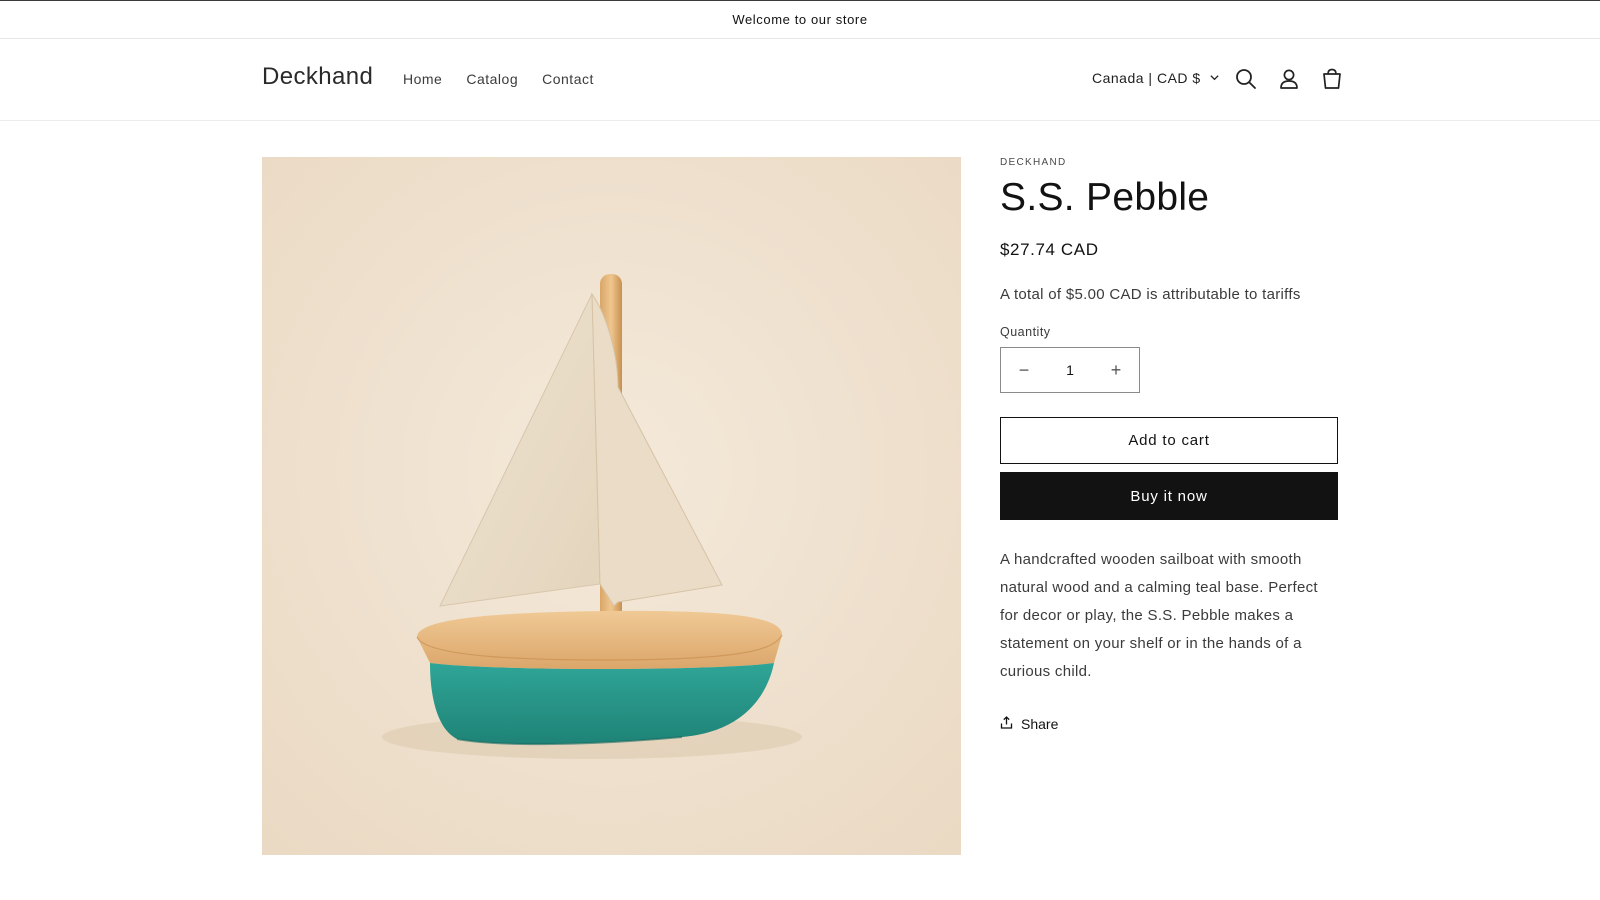 Image resolution: width=1600 pixels, height=900 pixels. I want to click on quantity-stepper: − +, so click(1070, 370).